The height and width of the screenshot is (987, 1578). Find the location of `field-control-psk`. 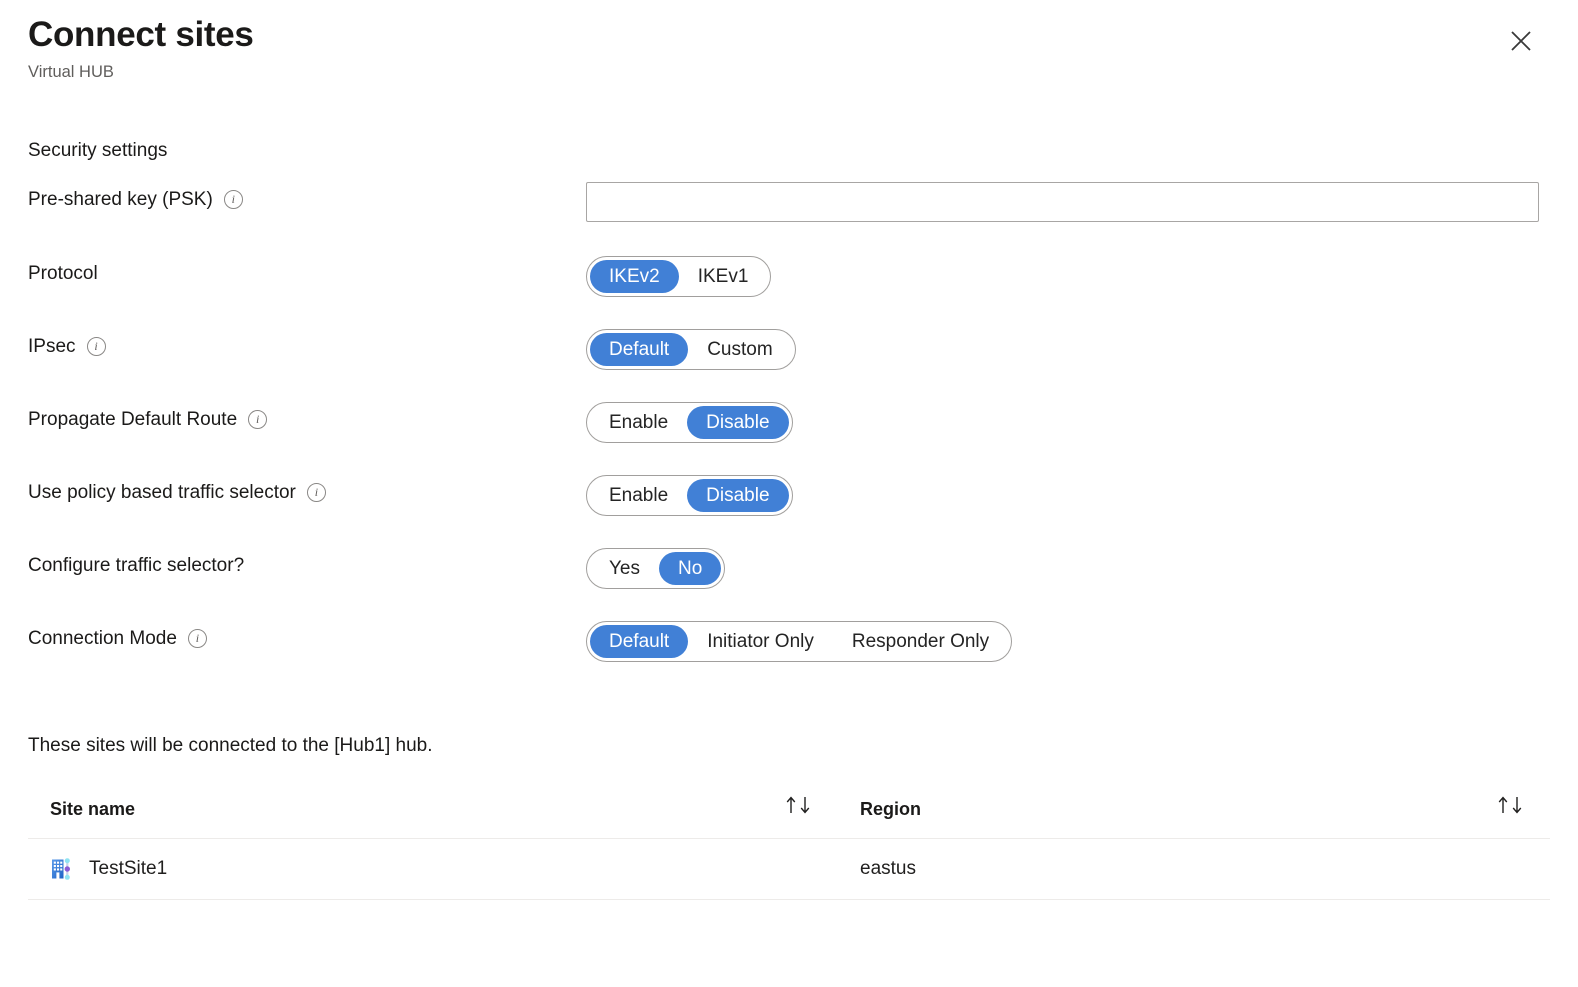

field-control-psk is located at coordinates (1068, 201).